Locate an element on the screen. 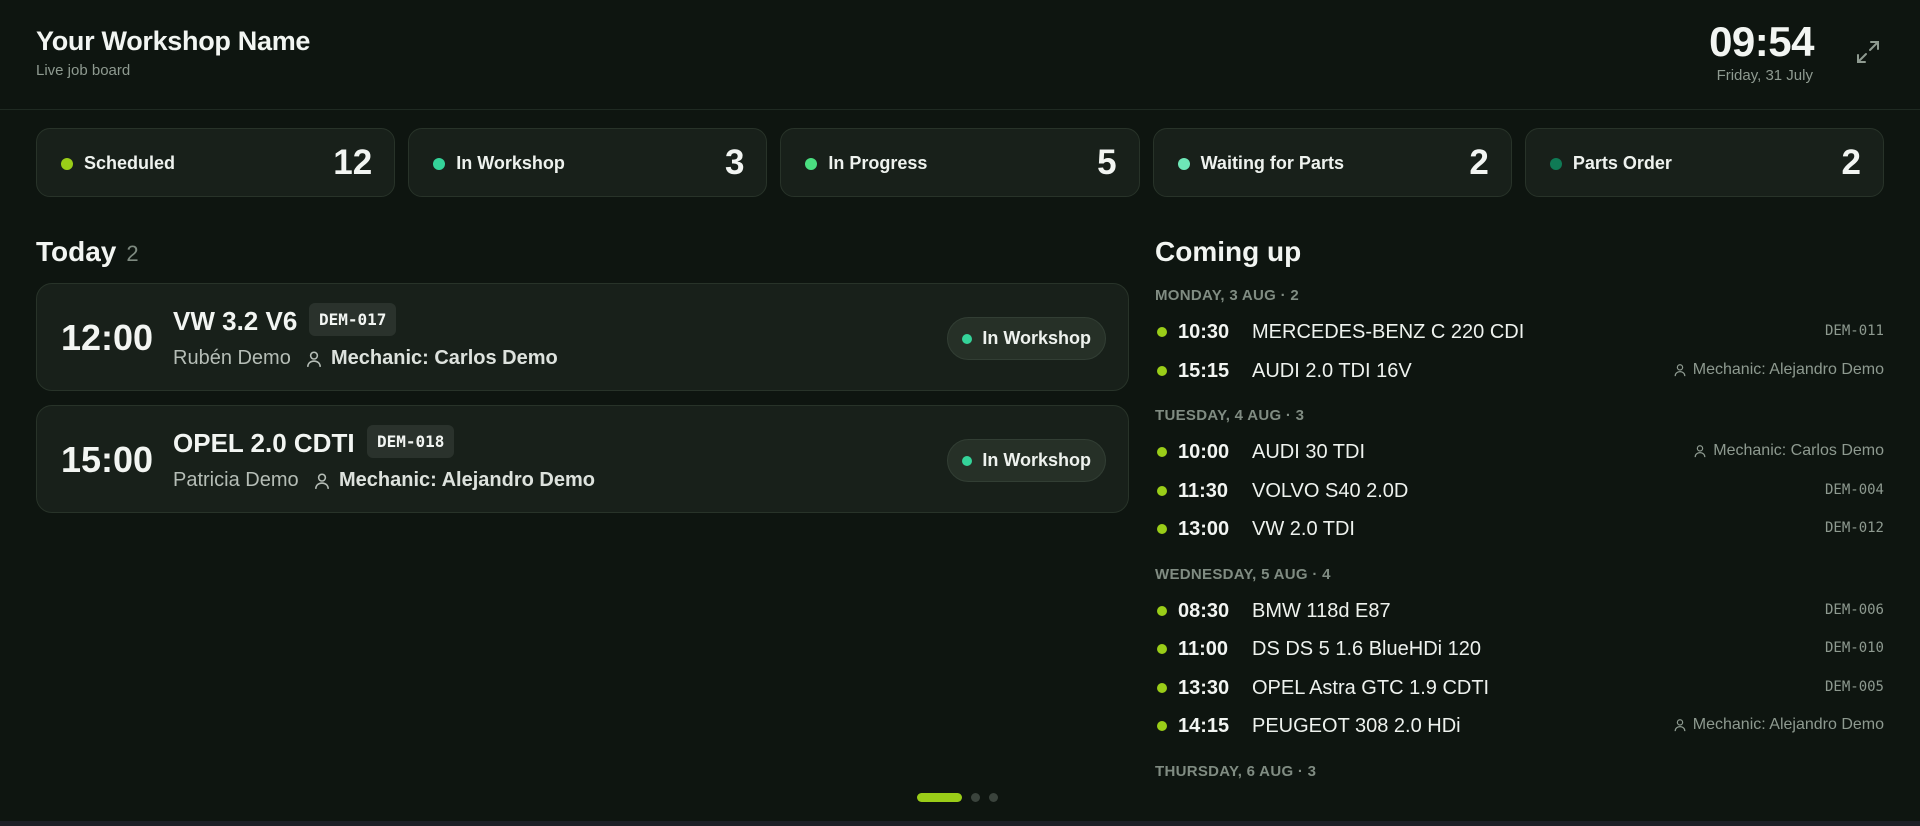  stat-card-scheduled: Scheduled 12 is located at coordinates (216, 162).